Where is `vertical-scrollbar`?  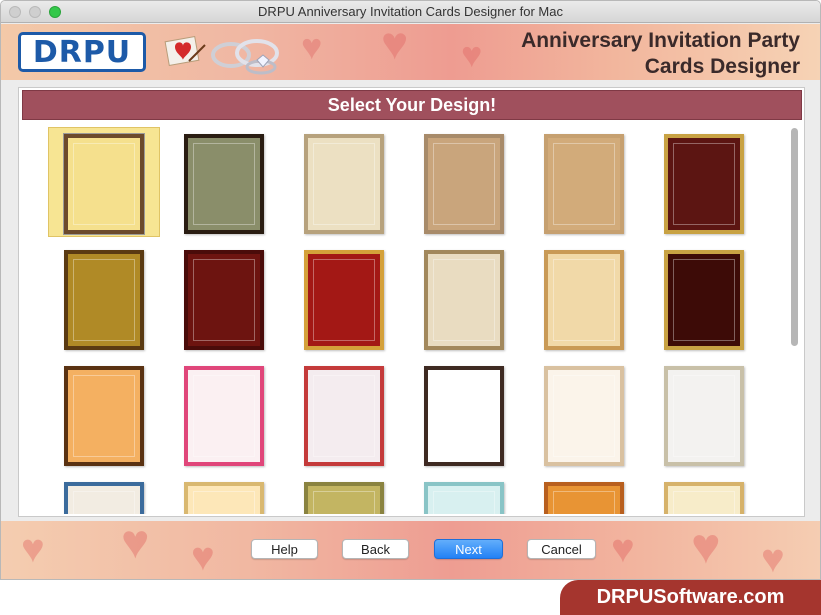
vertical-scrollbar is located at coordinates (795, 319).